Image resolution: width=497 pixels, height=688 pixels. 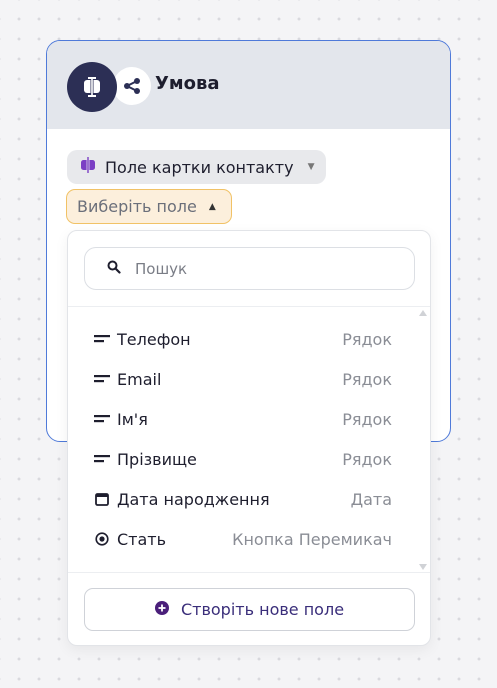 I want to click on item-label: Email, so click(x=139, y=379).